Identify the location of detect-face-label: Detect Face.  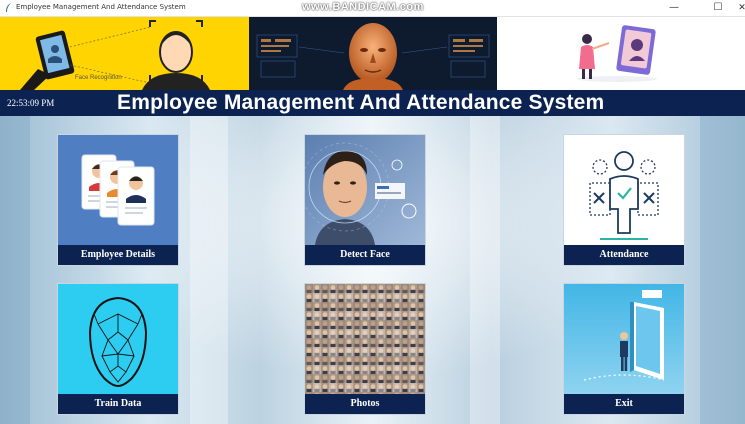
(365, 255).